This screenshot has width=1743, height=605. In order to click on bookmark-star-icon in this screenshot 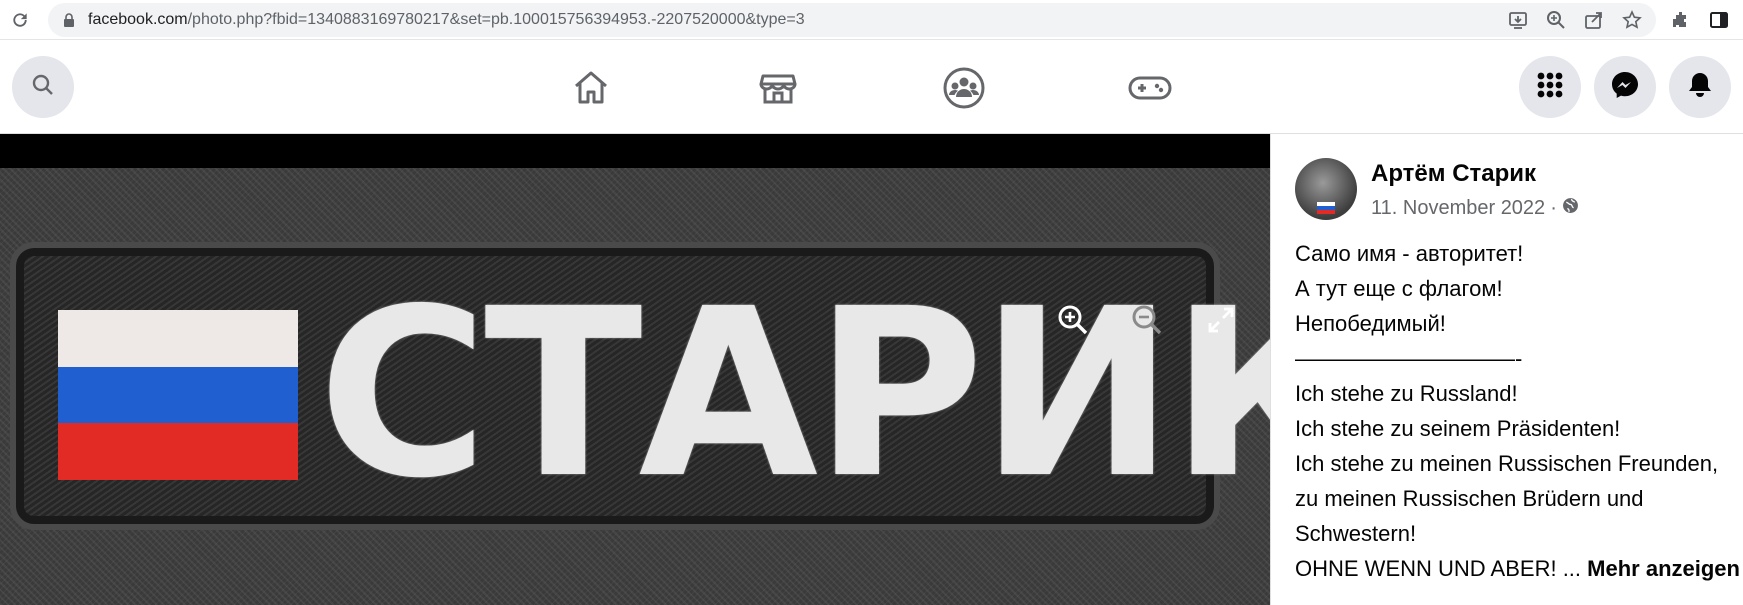, I will do `click(1632, 20)`.